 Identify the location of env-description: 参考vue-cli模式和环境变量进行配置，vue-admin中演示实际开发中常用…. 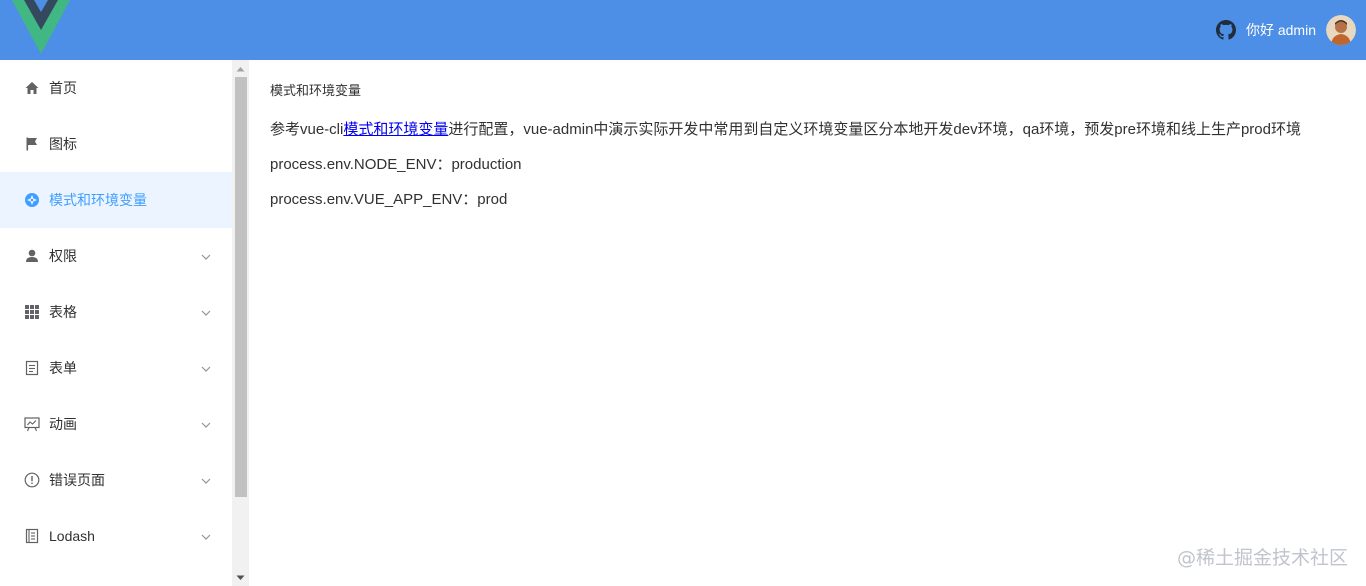
(806, 129).